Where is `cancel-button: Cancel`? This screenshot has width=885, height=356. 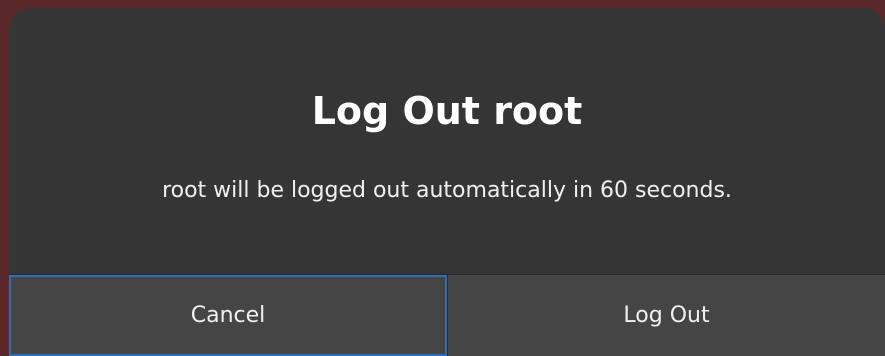 cancel-button: Cancel is located at coordinates (228, 315).